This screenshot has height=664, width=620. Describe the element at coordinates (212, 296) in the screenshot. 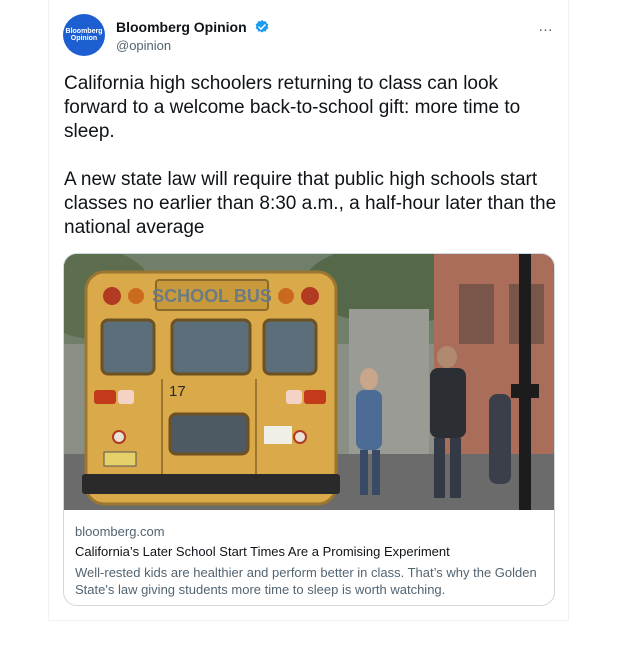

I see `bus-sign: SCHOOL BUS` at that location.